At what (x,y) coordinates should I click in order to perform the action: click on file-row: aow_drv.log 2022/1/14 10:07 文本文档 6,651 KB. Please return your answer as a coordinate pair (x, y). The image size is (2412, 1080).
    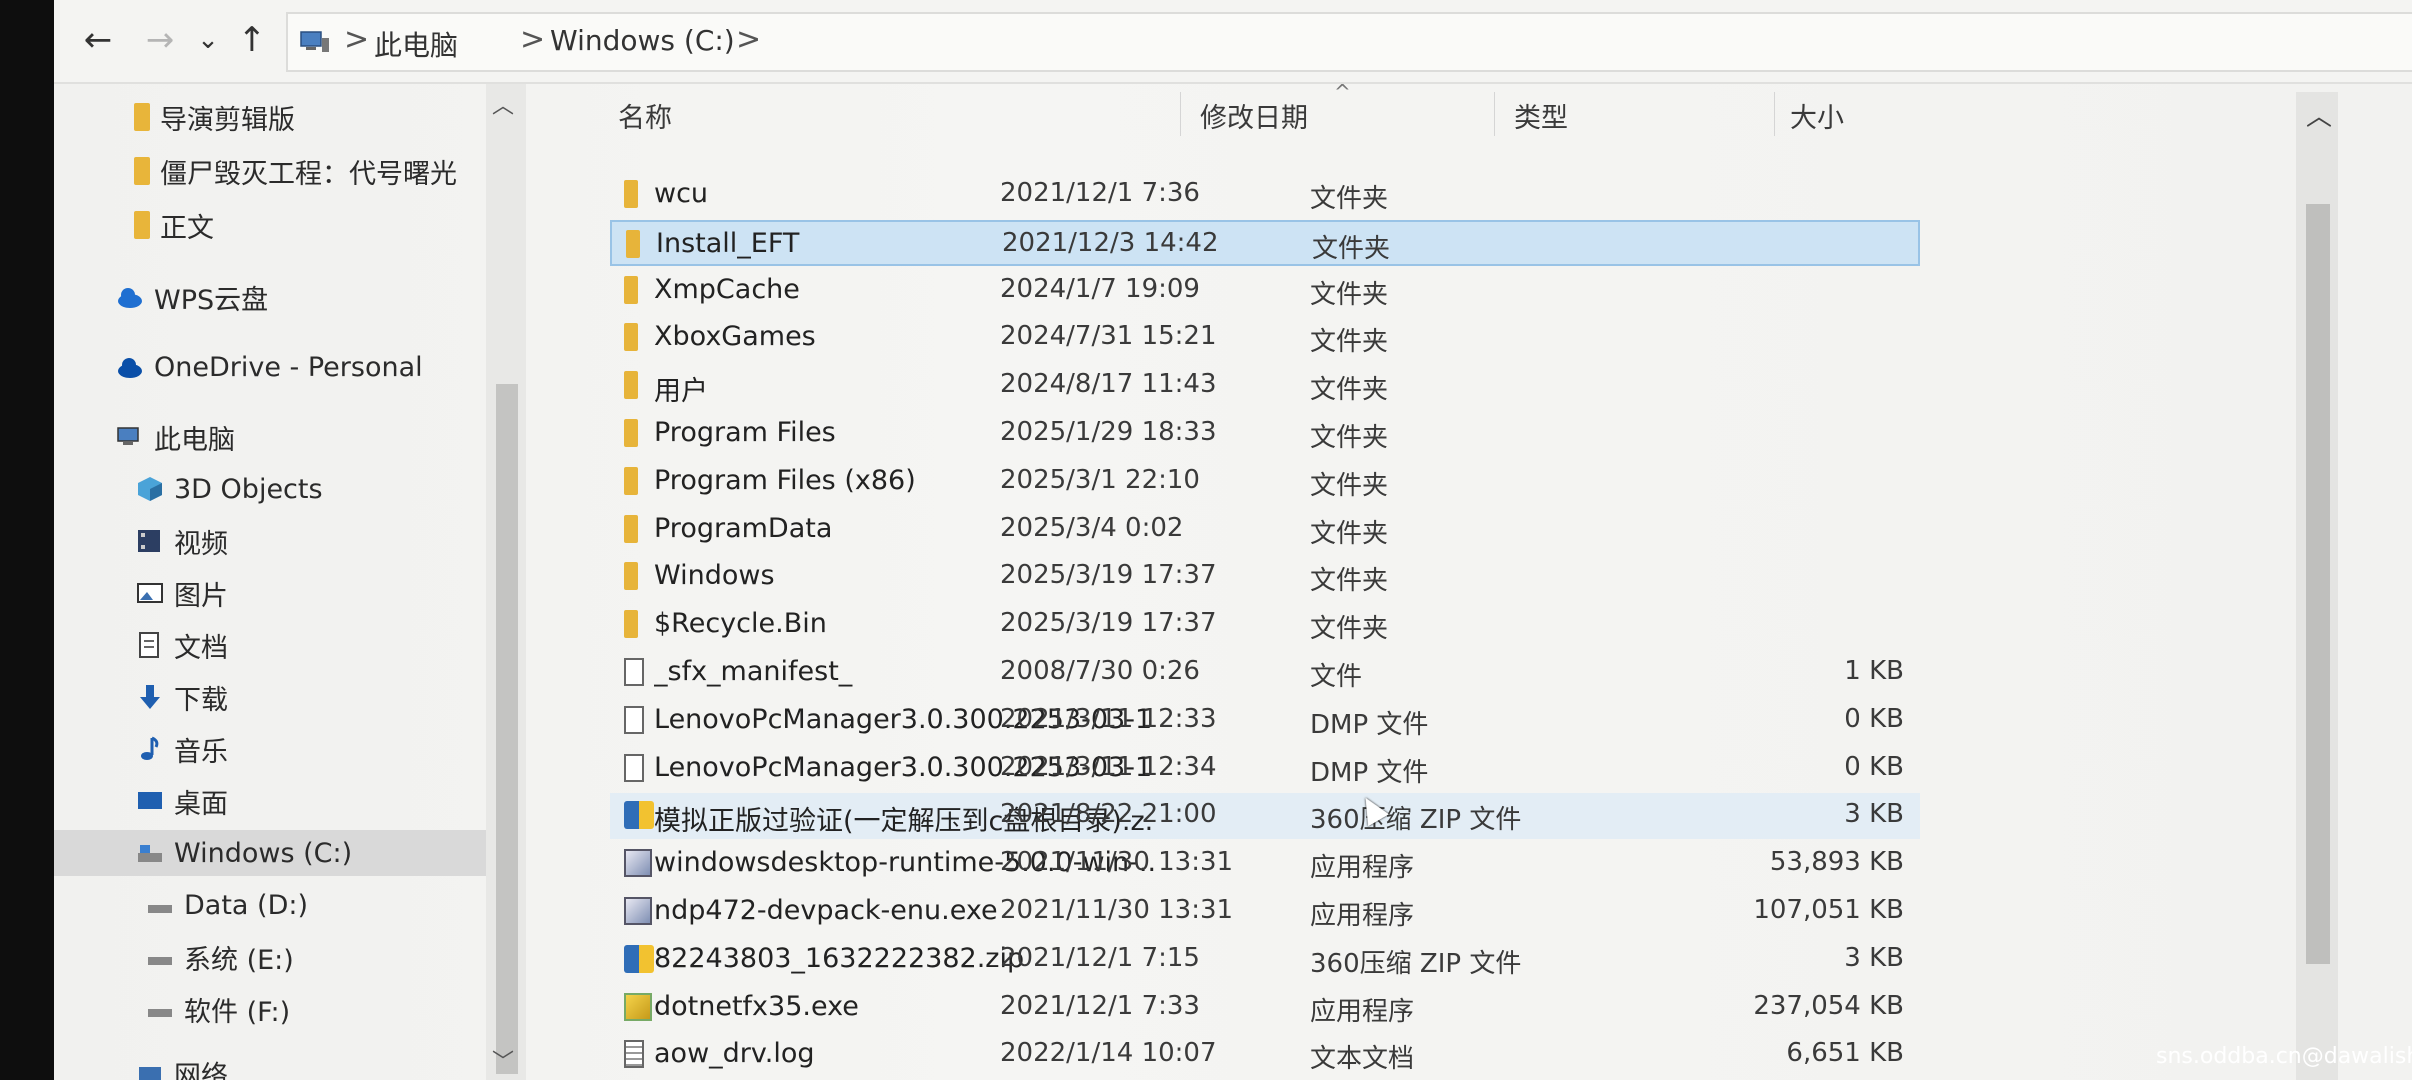
    Looking at the image, I should click on (1265, 1055).